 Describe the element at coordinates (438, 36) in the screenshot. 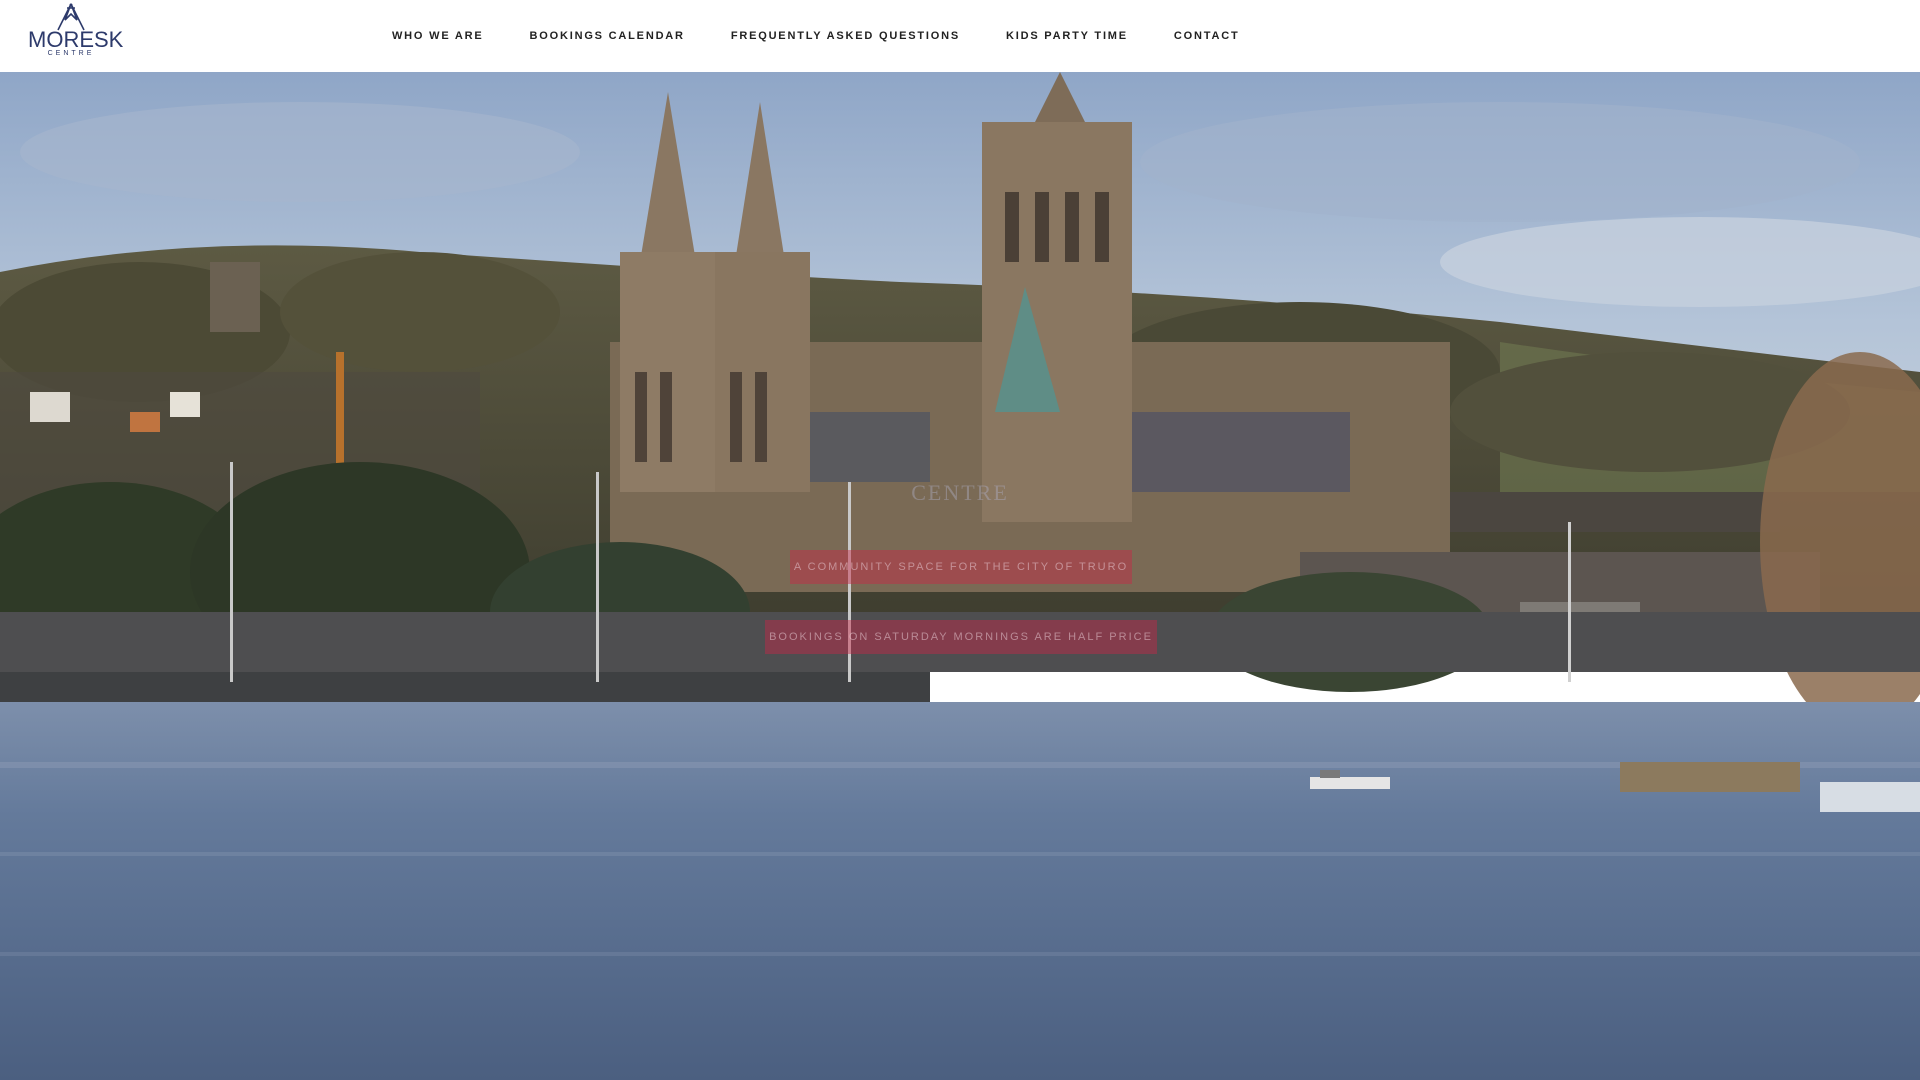

I see `nav-who-we-are: WHO WE ARE` at that location.